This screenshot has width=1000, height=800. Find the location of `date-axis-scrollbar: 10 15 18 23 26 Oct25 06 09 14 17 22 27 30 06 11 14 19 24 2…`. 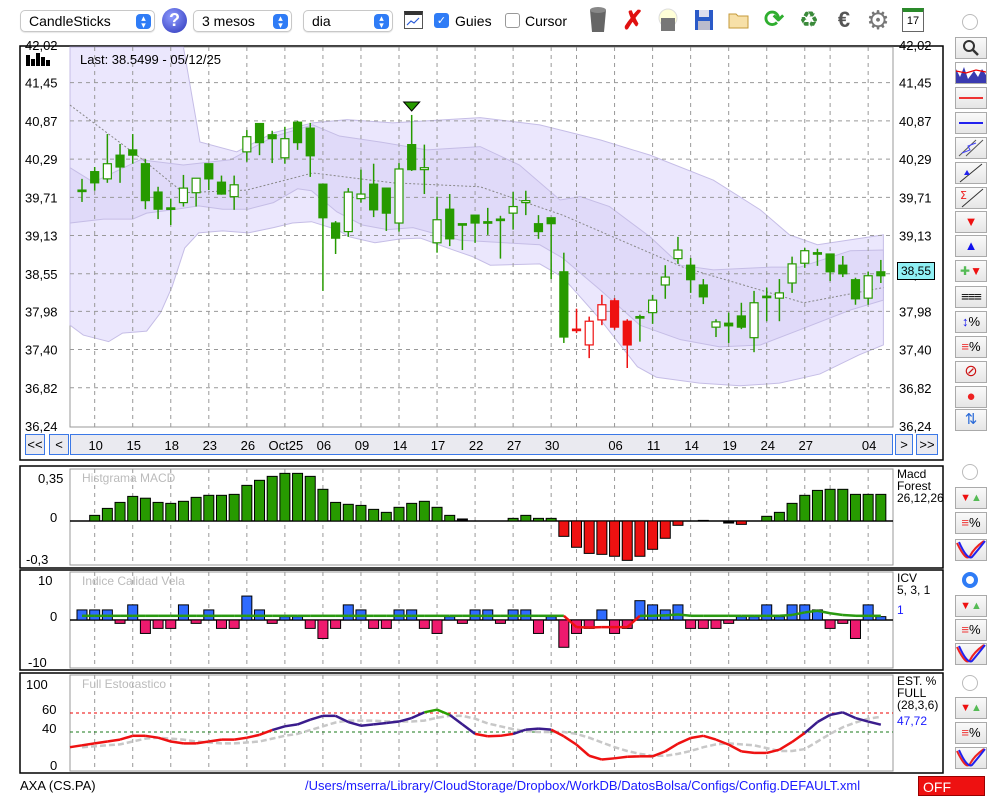

date-axis-scrollbar: 10 15 18 23 26 Oct25 06 09 14 17 22 27 30 06 11 14 19 24 2… is located at coordinates (481, 444).